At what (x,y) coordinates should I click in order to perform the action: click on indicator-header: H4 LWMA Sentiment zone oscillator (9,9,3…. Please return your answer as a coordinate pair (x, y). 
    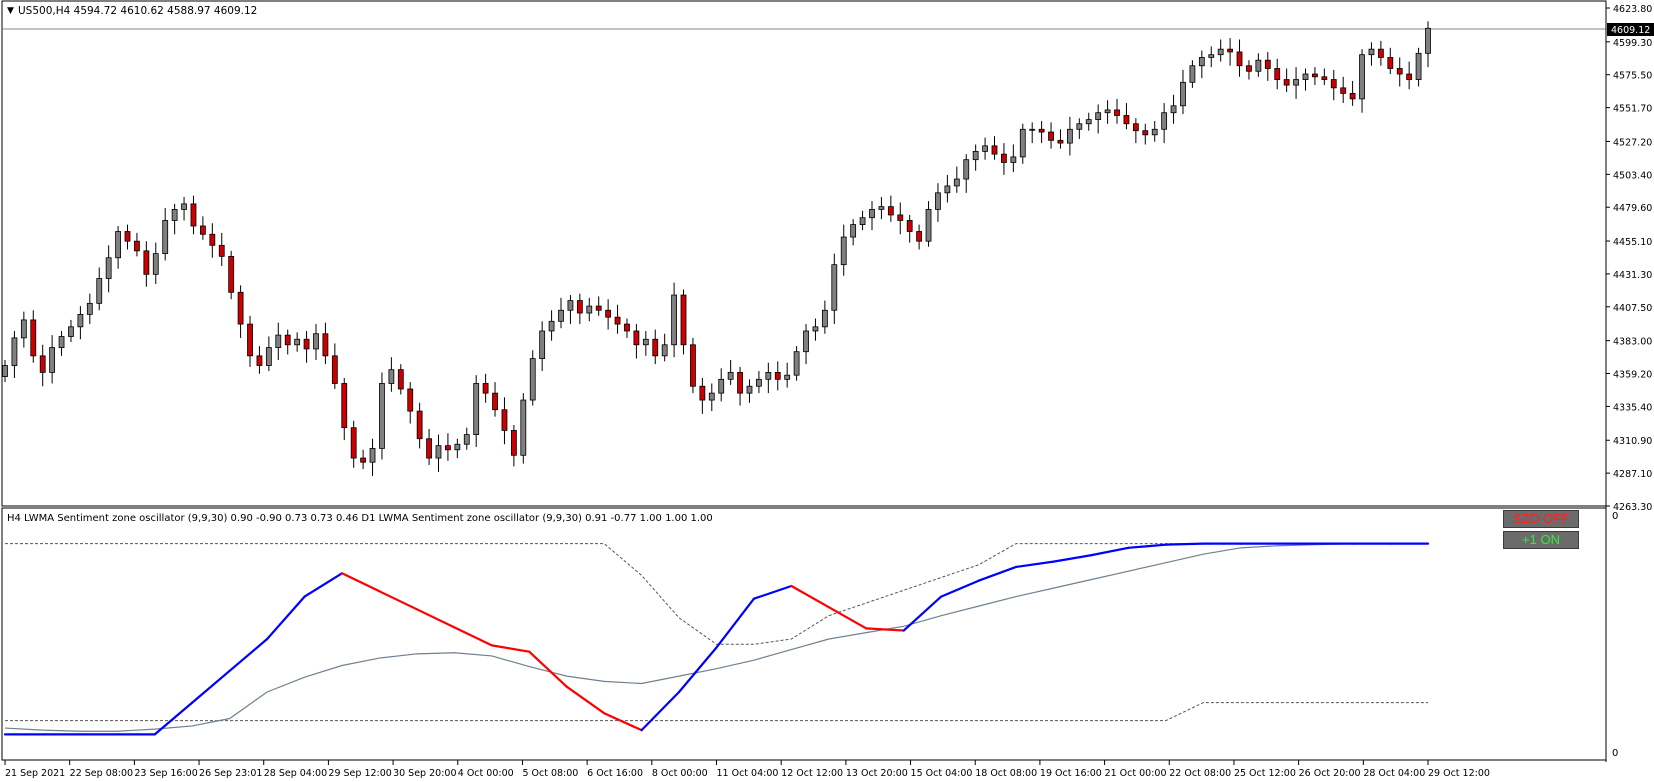
    Looking at the image, I should click on (360, 518).